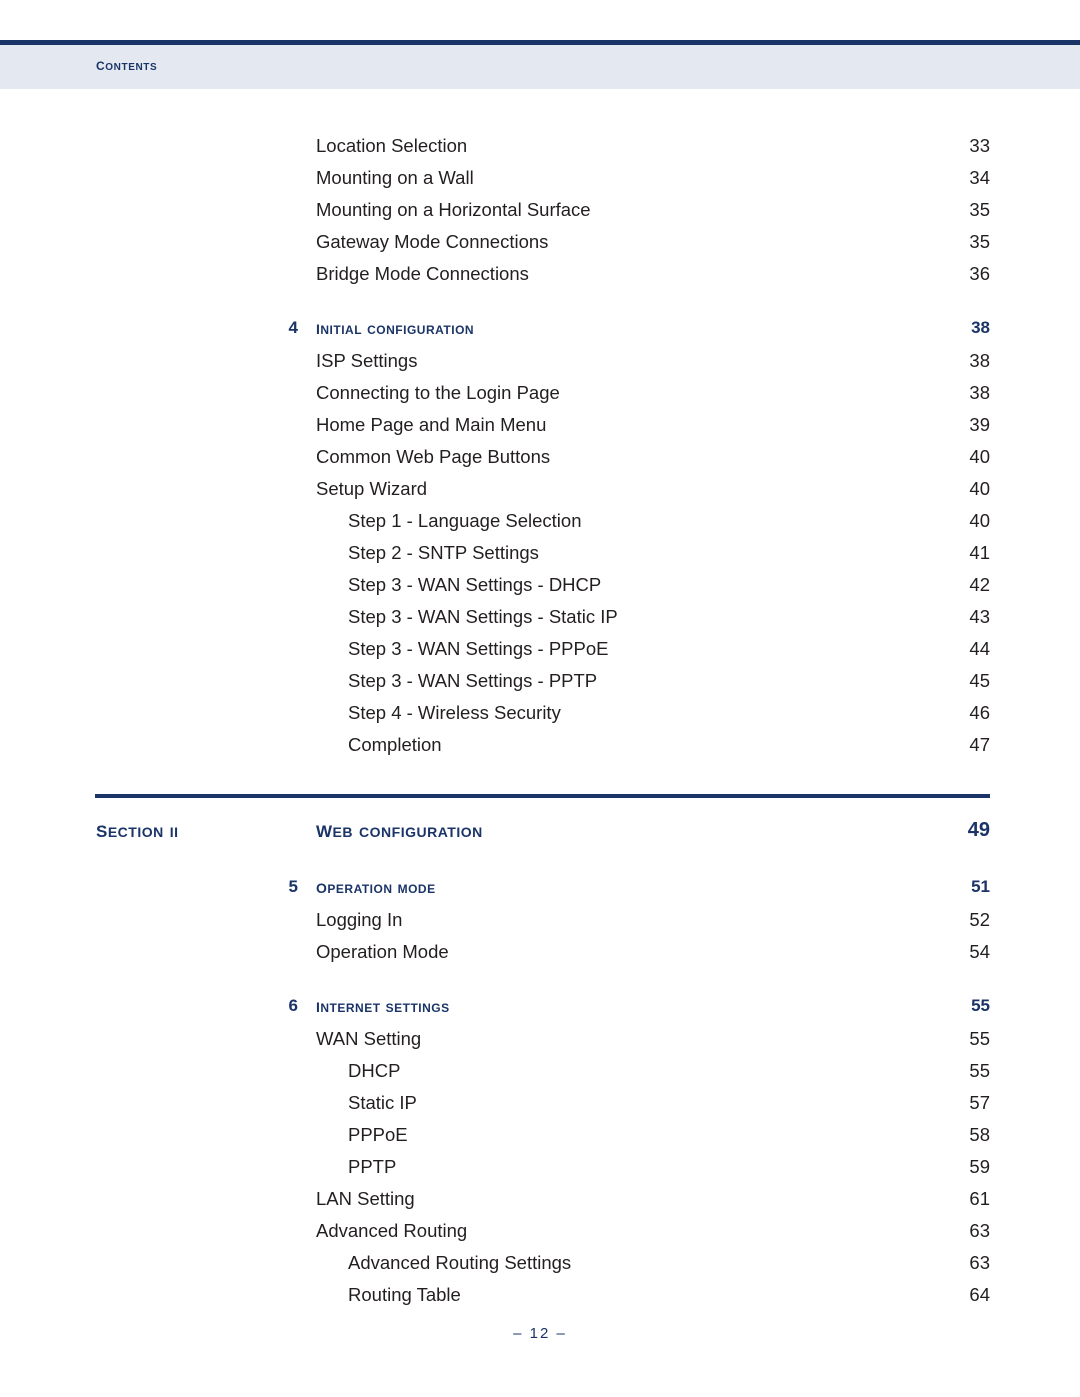 The width and height of the screenshot is (1080, 1397). Describe the element at coordinates (540, 1138) in the screenshot. I see `toc-entry: PPPoE 58` at that location.